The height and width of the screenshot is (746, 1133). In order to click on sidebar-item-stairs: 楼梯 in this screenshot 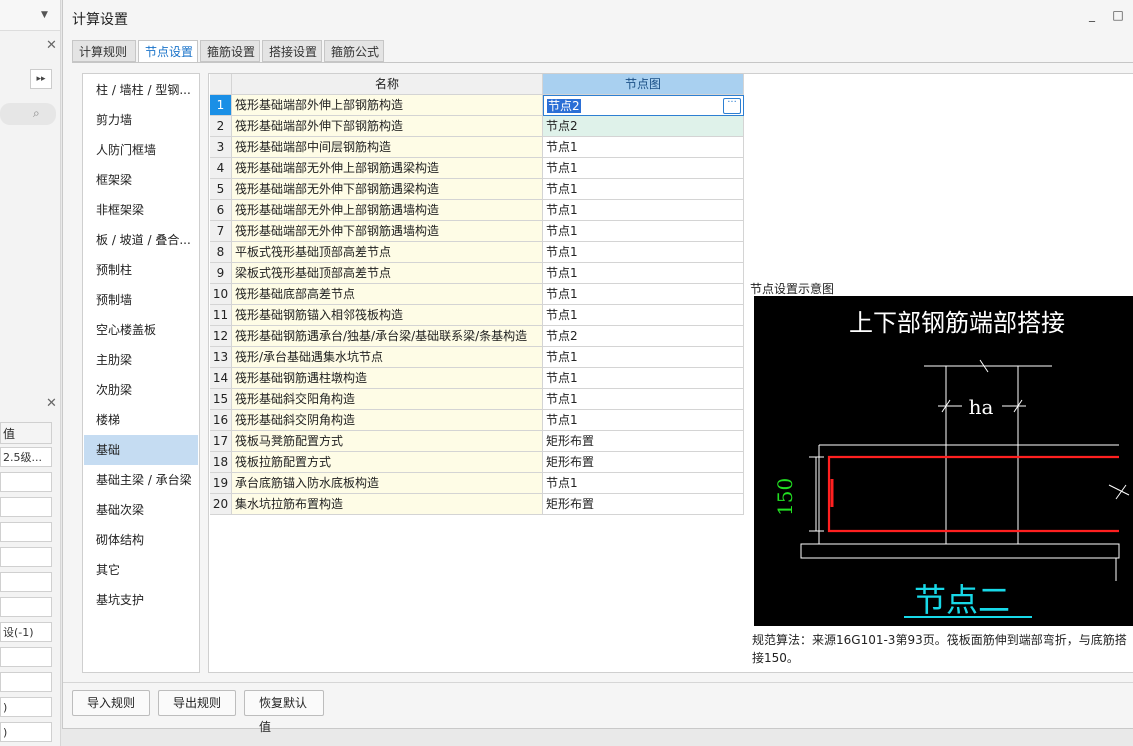, I will do `click(141, 420)`.